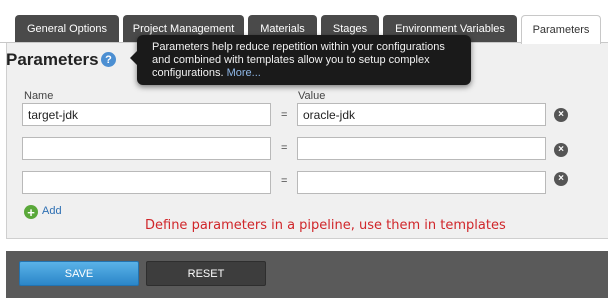  Describe the element at coordinates (206, 273) in the screenshot. I see `reset-button: RESET` at that location.